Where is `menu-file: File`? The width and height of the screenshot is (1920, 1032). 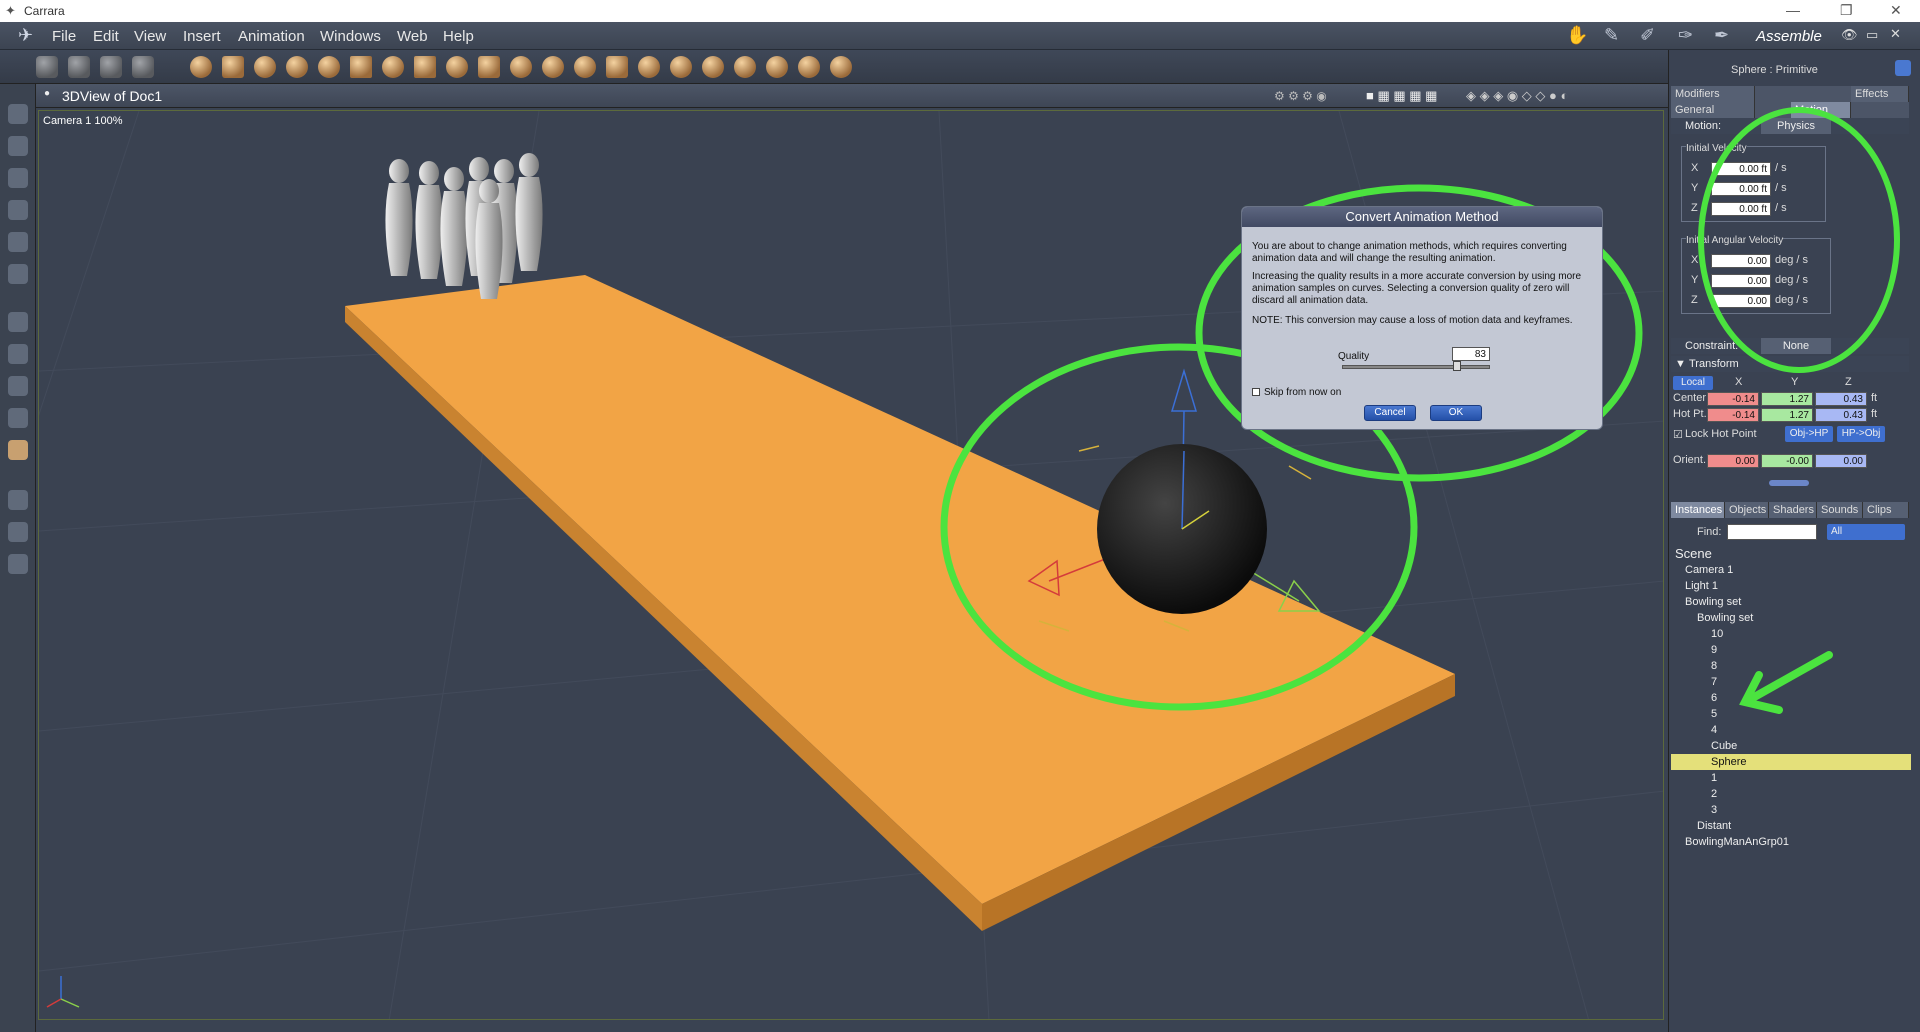
menu-file: File is located at coordinates (64, 36).